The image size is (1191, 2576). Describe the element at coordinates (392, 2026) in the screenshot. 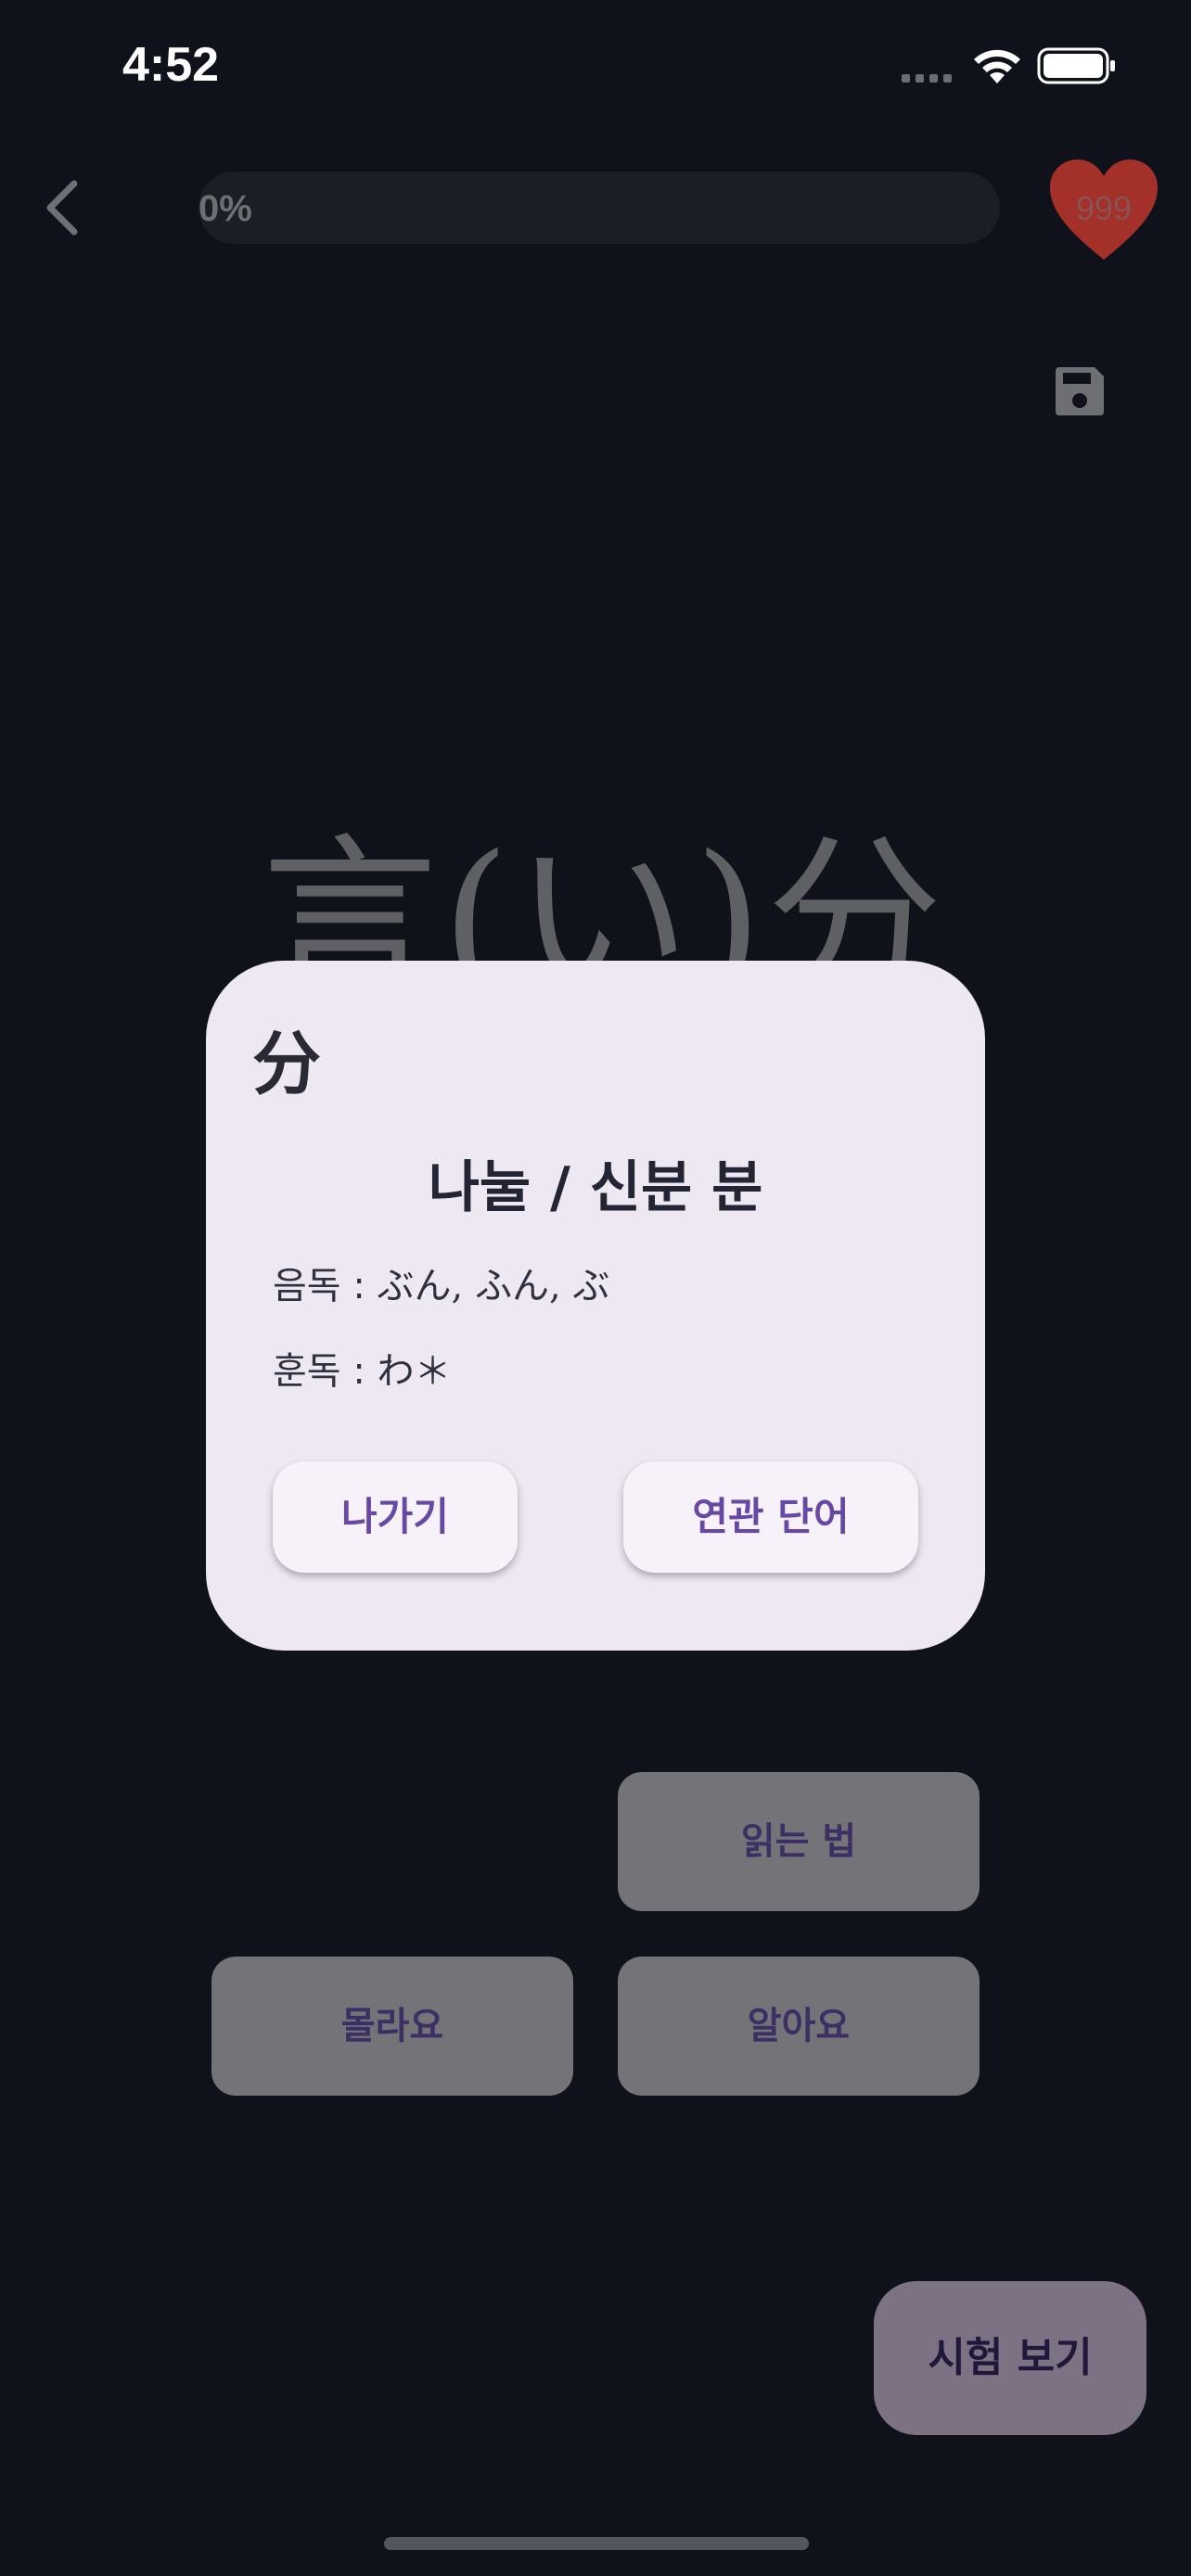

I see `dont-know-button: 몰라요` at that location.